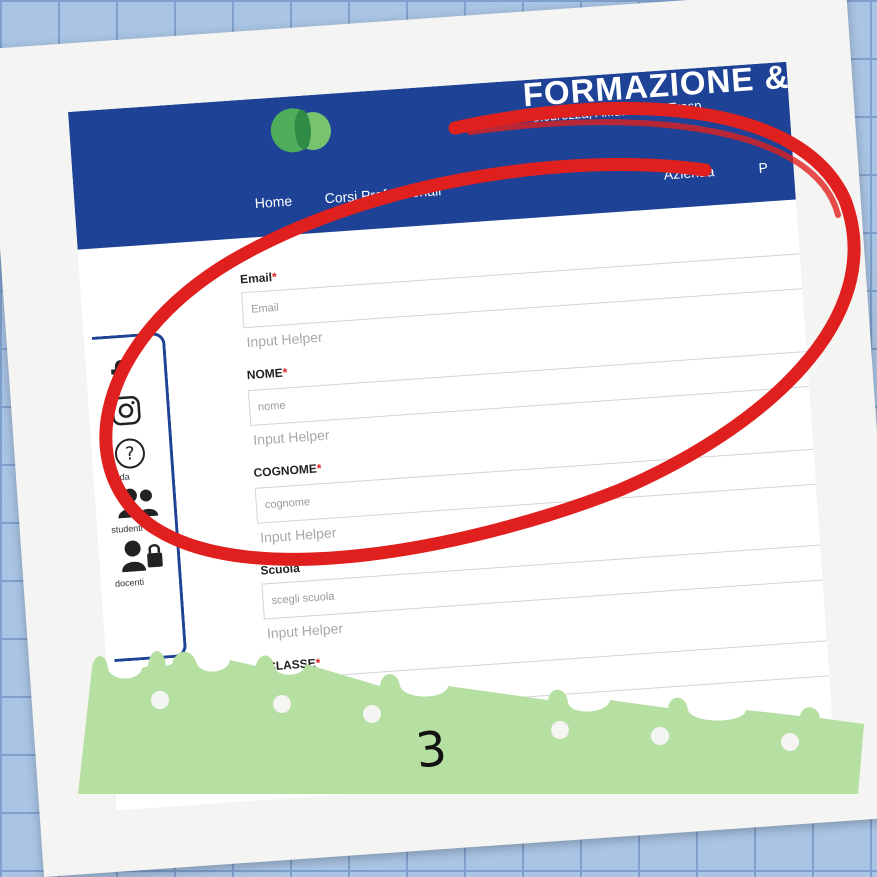 This screenshot has height=877, width=877. I want to click on page-number: 3, so click(431, 750).